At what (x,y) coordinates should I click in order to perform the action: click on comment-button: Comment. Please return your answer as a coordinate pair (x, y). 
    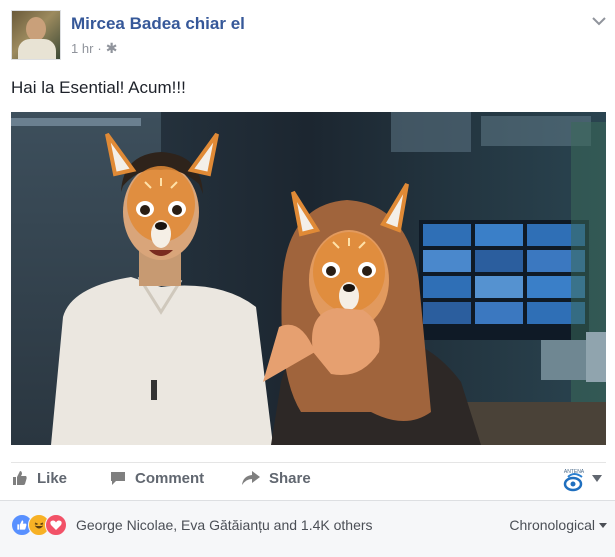
    Looking at the image, I should click on (156, 478).